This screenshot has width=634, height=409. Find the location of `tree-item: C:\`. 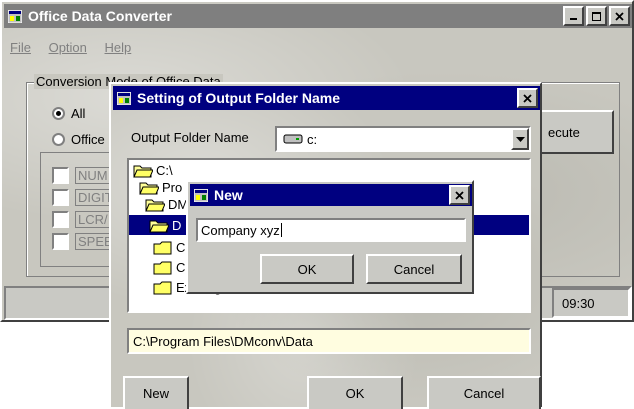

tree-item: C:\ is located at coordinates (153, 170).